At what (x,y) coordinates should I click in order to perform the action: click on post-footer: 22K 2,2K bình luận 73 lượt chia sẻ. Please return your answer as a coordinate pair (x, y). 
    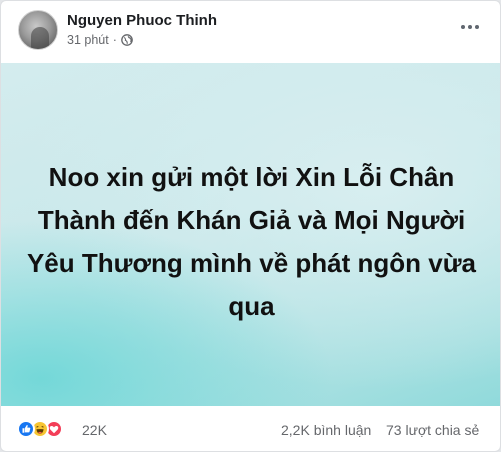
    Looking at the image, I should click on (250, 431).